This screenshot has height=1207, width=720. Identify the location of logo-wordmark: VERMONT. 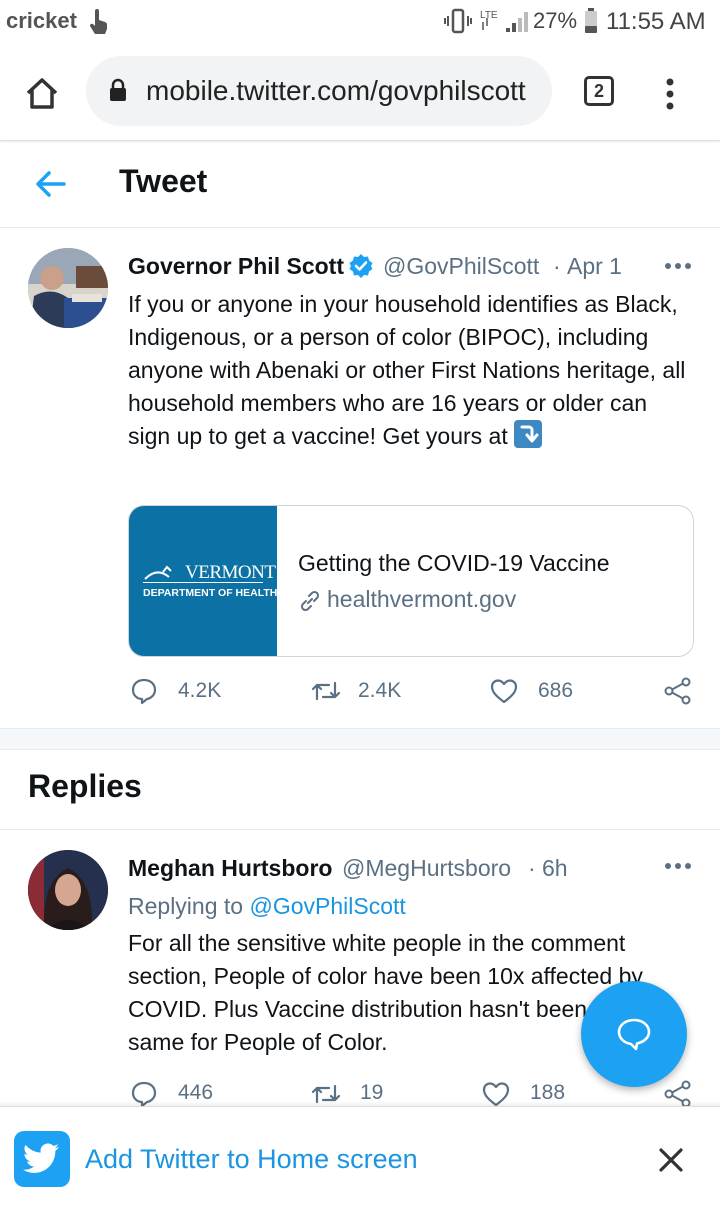
(230, 572).